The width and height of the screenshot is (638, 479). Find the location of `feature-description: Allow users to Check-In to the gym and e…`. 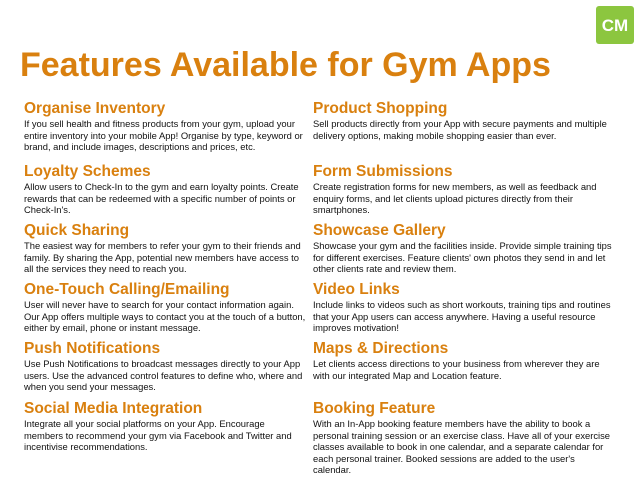

feature-description: Allow users to Check-In to the gym and e… is located at coordinates (161, 198).